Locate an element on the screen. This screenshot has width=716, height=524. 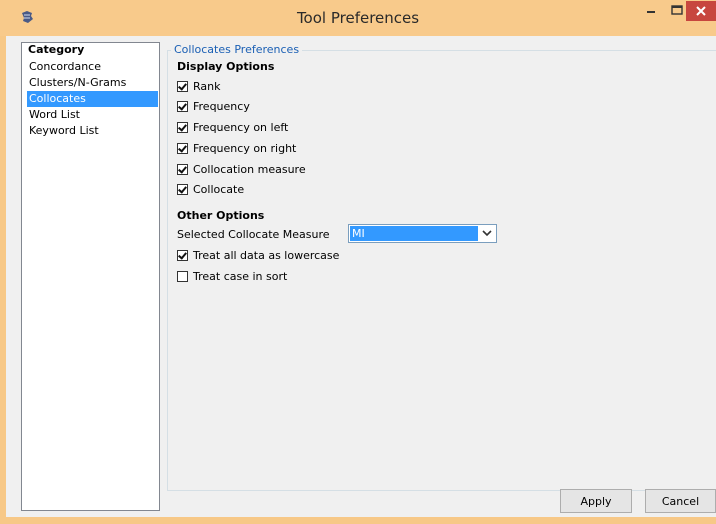
frequency-left-label: Frequency on left is located at coordinates (241, 127).